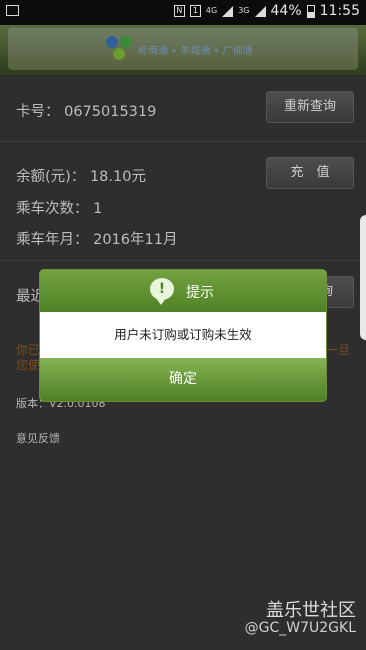 This screenshot has width=366, height=650. What do you see at coordinates (195, 51) in the screenshot?
I see `logo-text: 岭南通 • 羊城通 • 广佛通` at bounding box center [195, 51].